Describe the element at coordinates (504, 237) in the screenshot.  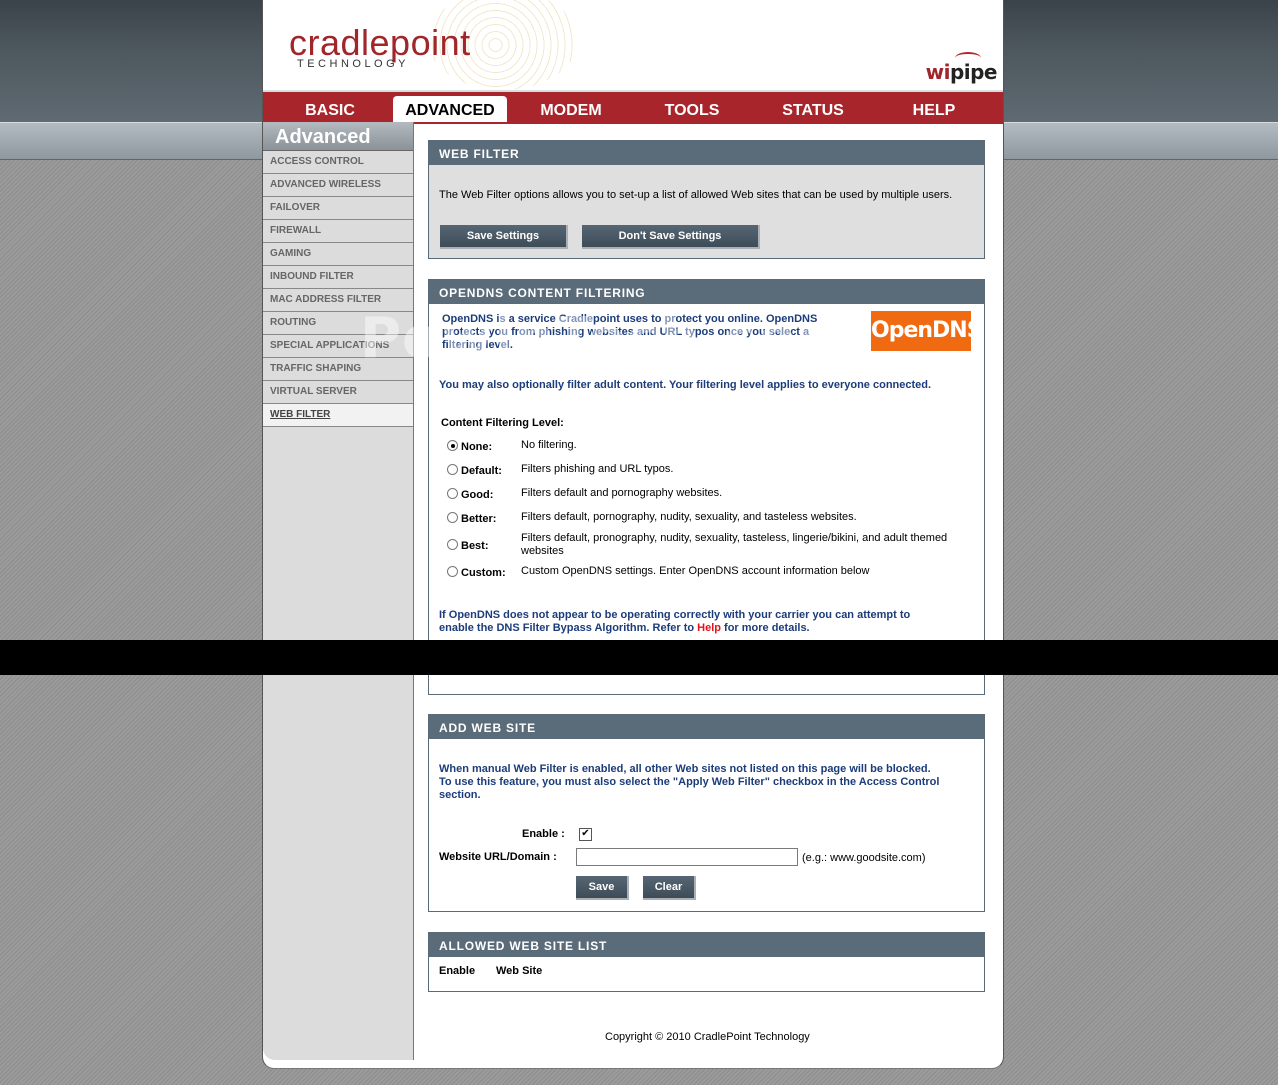
I see `save-settings-button: Save Settings` at that location.